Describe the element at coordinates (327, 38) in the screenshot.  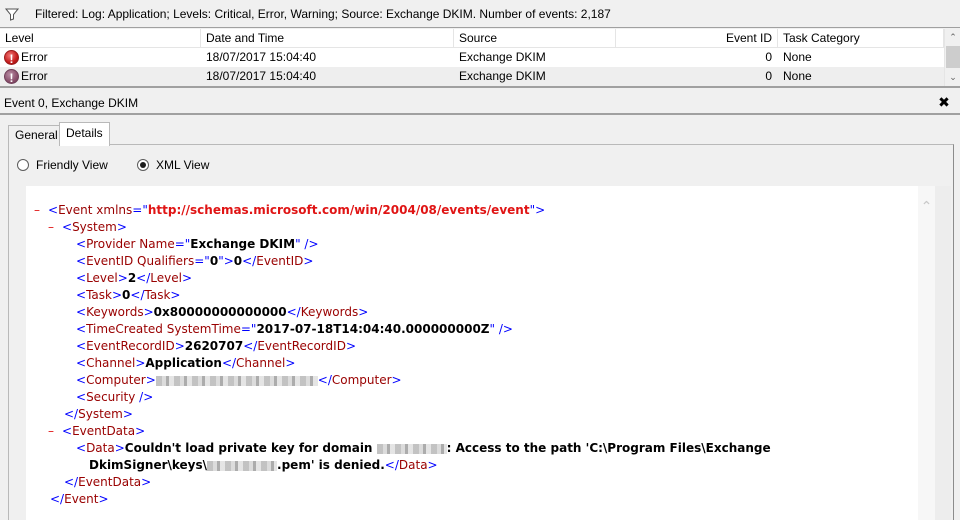
I see `column-header-date-time: Date and Time` at that location.